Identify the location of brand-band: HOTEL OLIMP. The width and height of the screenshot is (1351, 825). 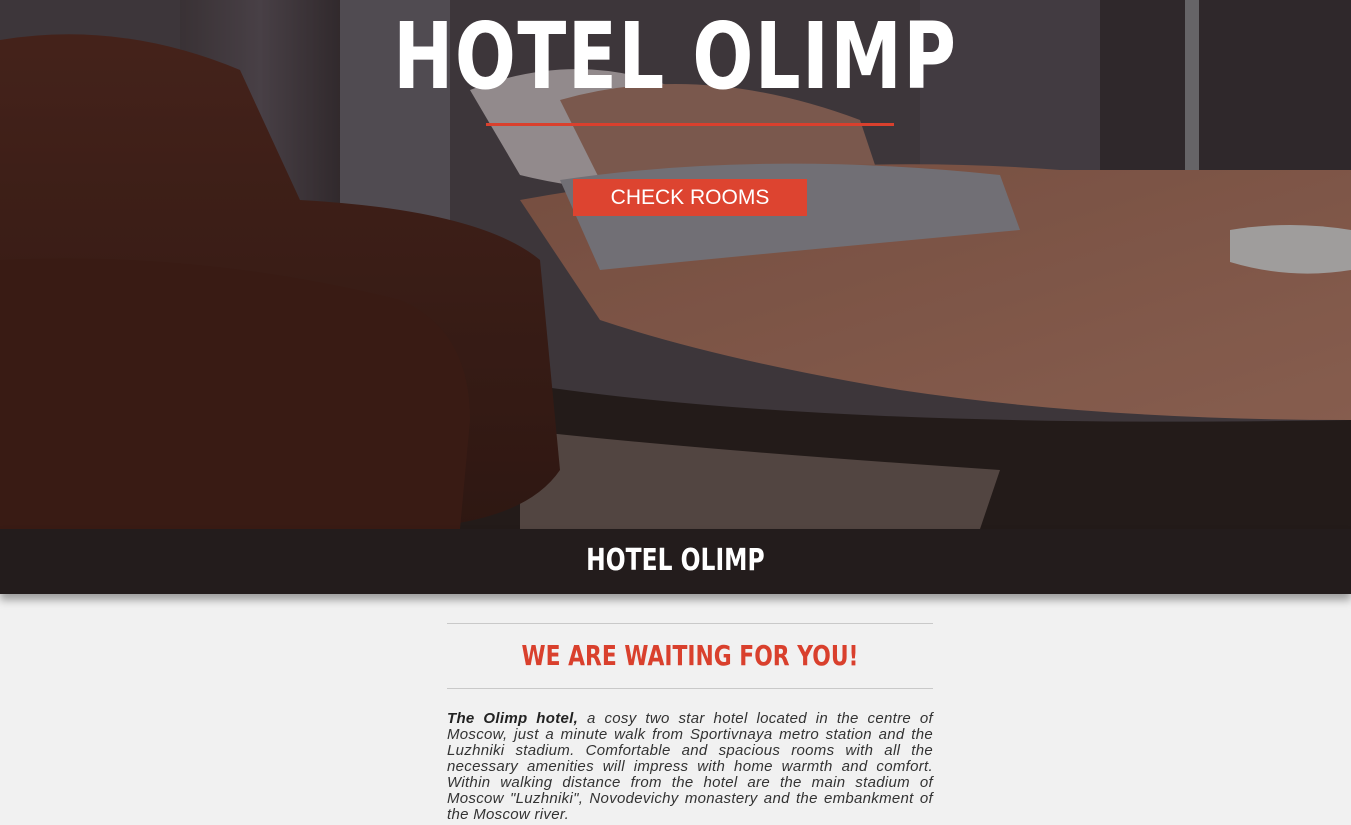
(675, 561).